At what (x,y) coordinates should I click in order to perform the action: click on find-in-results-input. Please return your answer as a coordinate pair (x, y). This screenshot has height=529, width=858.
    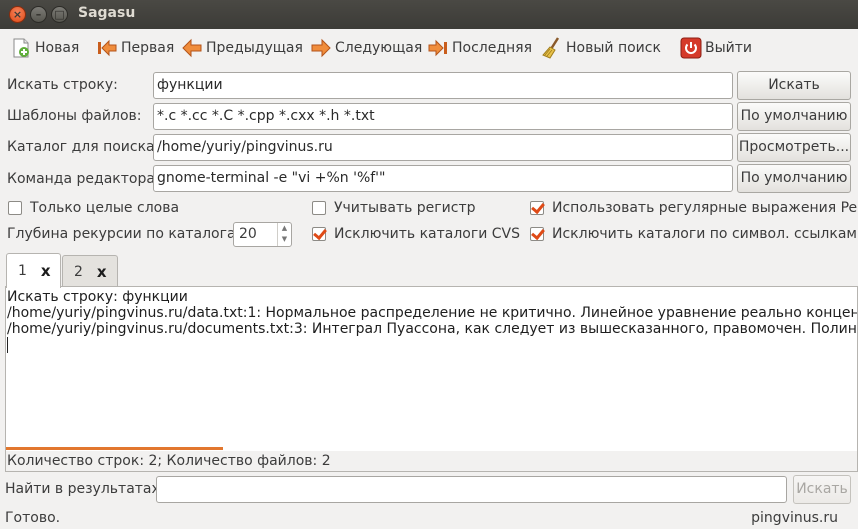
    Looking at the image, I should click on (471, 489).